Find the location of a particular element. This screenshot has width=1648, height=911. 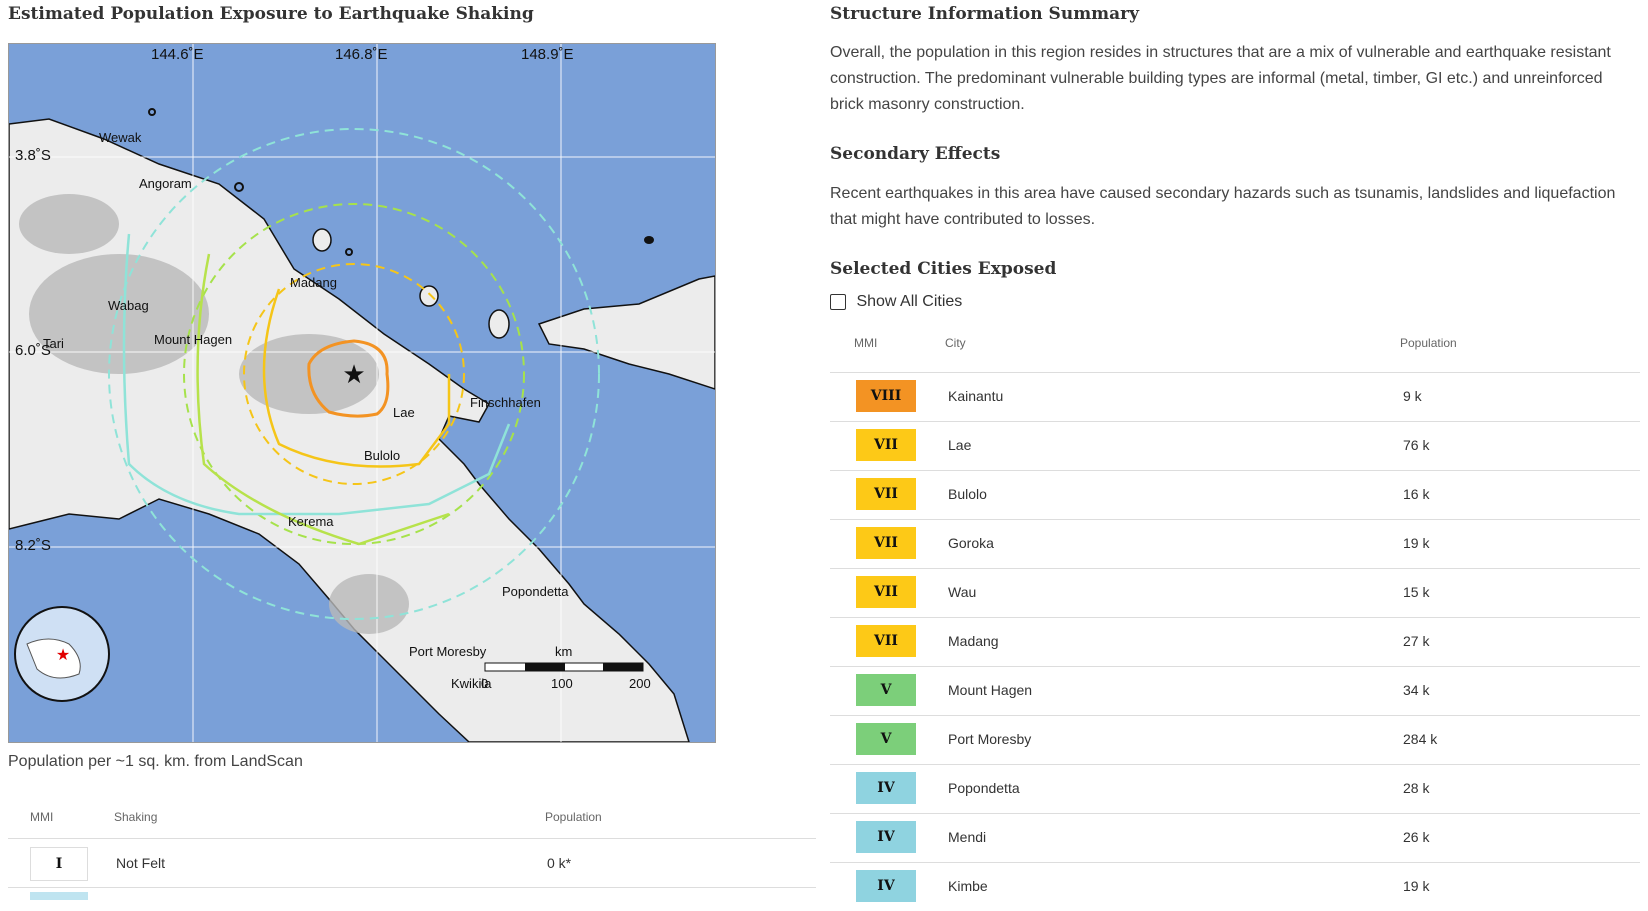

city-population: 16 k is located at coordinates (1416, 494).